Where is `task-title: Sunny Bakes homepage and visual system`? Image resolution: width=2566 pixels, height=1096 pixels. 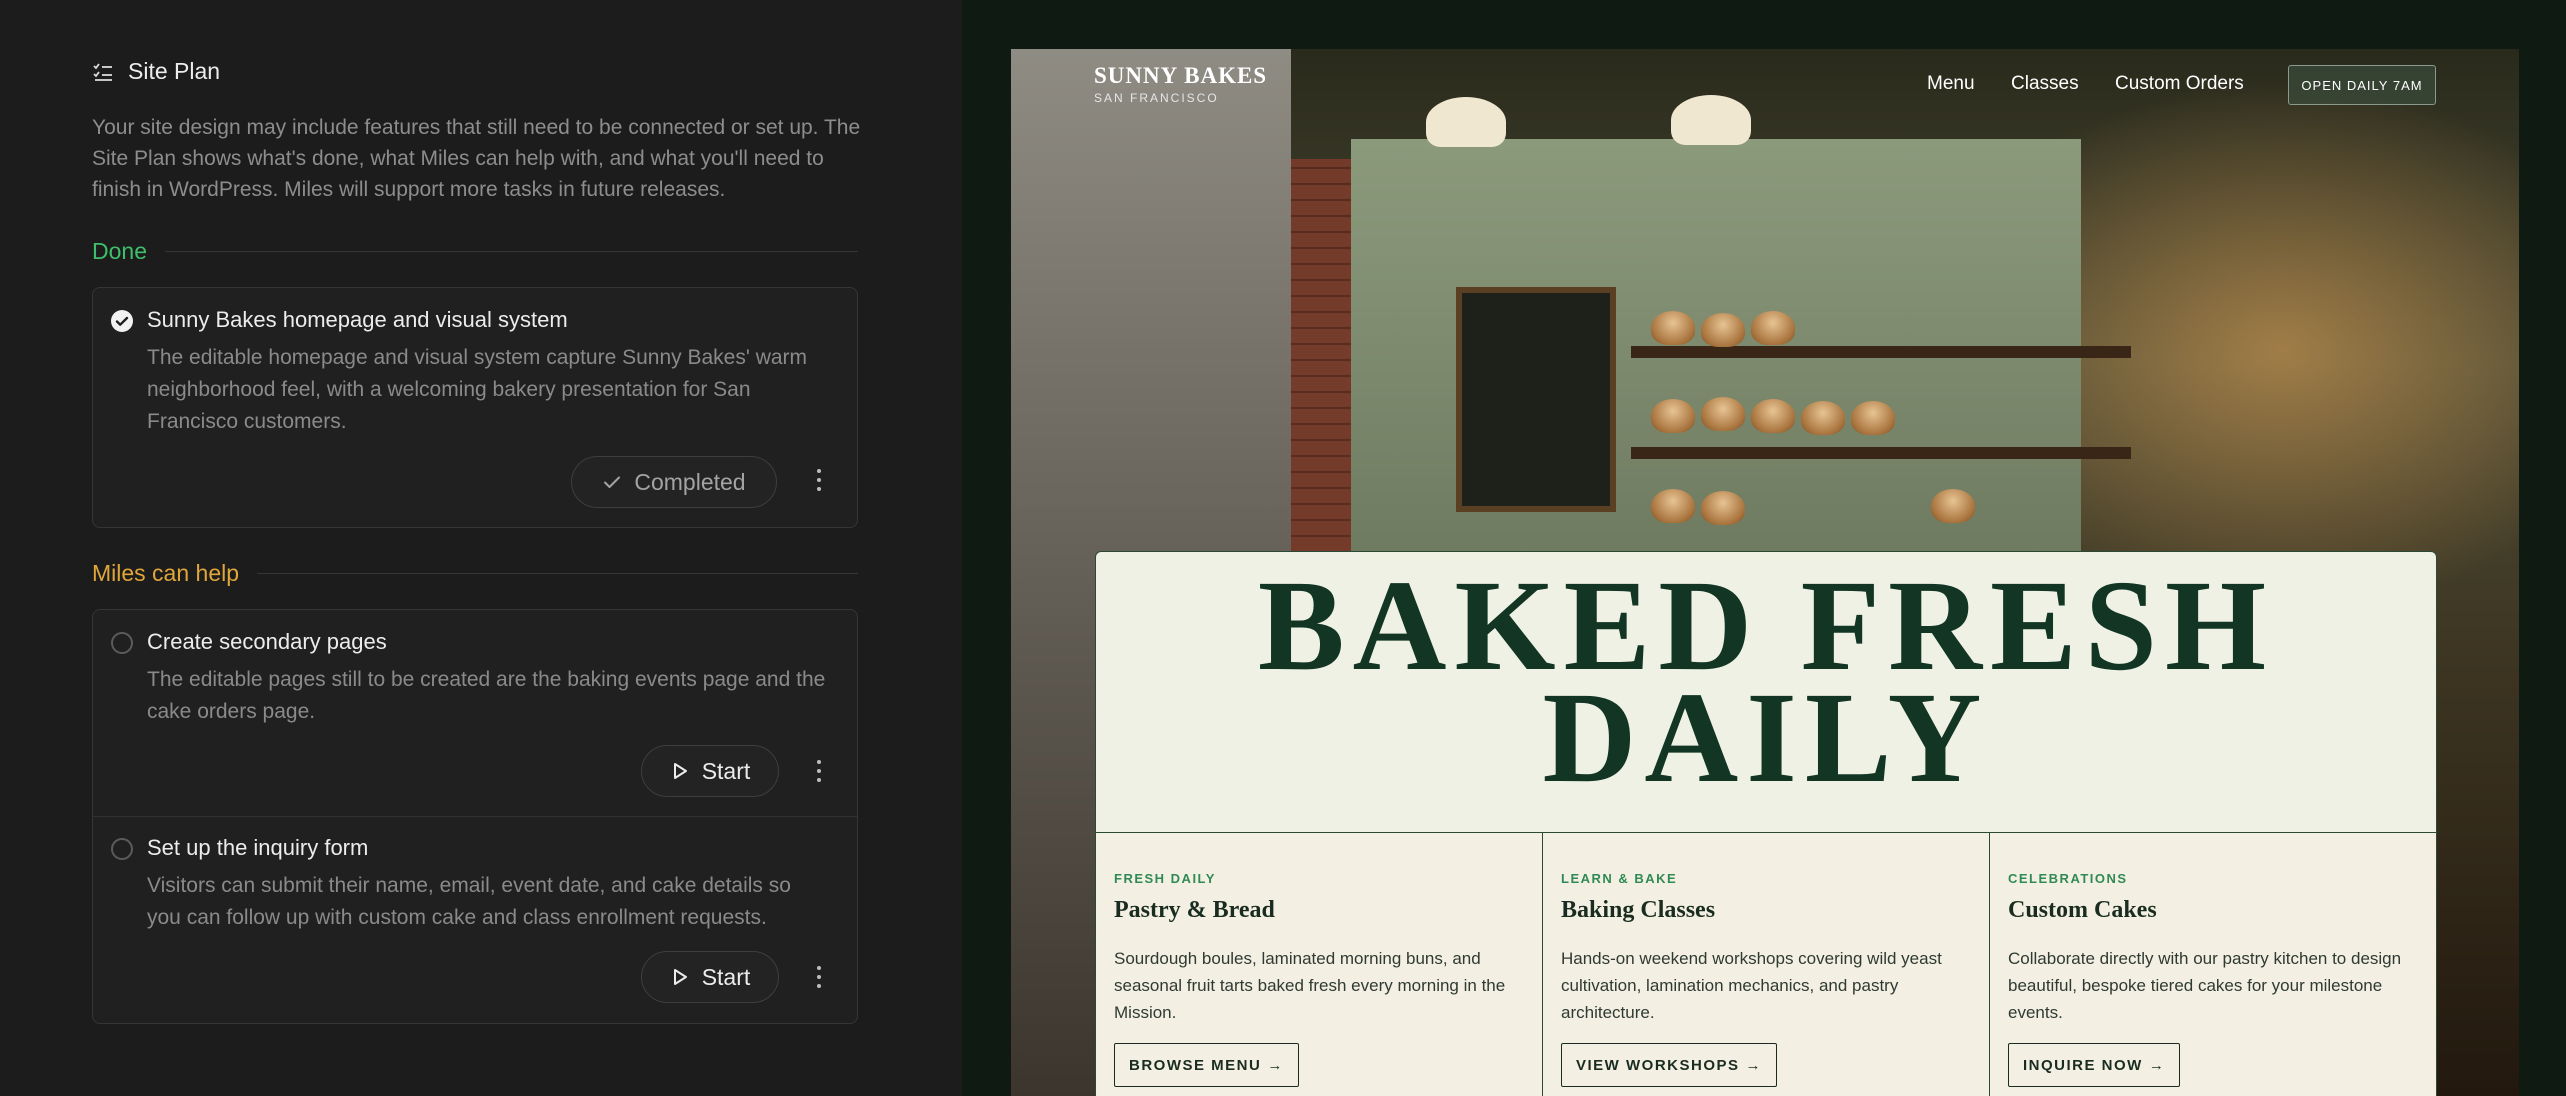 task-title: Sunny Bakes homepage and visual system is located at coordinates (357, 319).